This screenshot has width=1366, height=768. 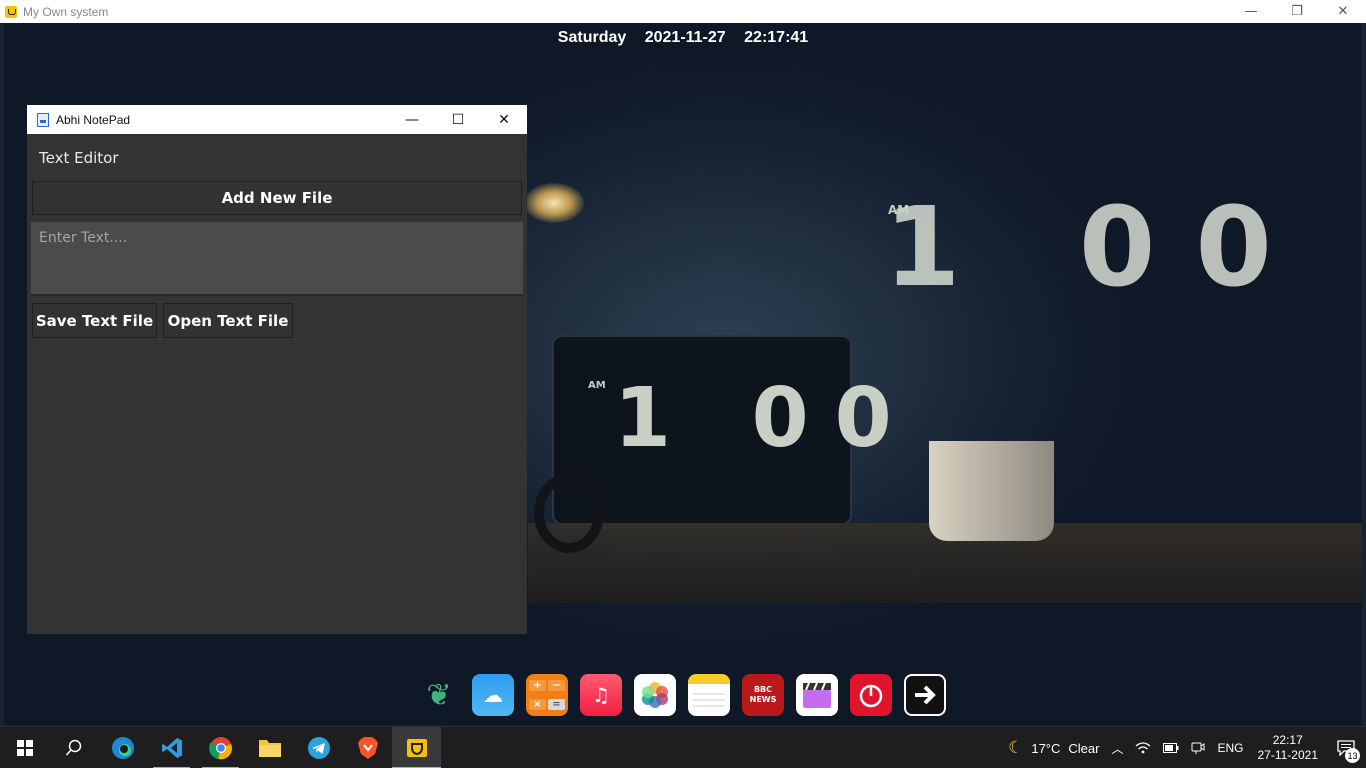 What do you see at coordinates (763, 699) in the screenshot?
I see `news-label: NEWS` at bounding box center [763, 699].